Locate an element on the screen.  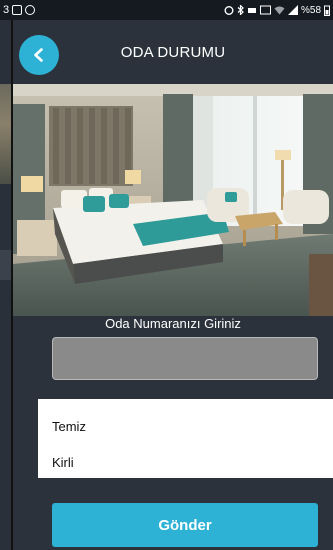
battery-percent: %58 is located at coordinates (310, 10).